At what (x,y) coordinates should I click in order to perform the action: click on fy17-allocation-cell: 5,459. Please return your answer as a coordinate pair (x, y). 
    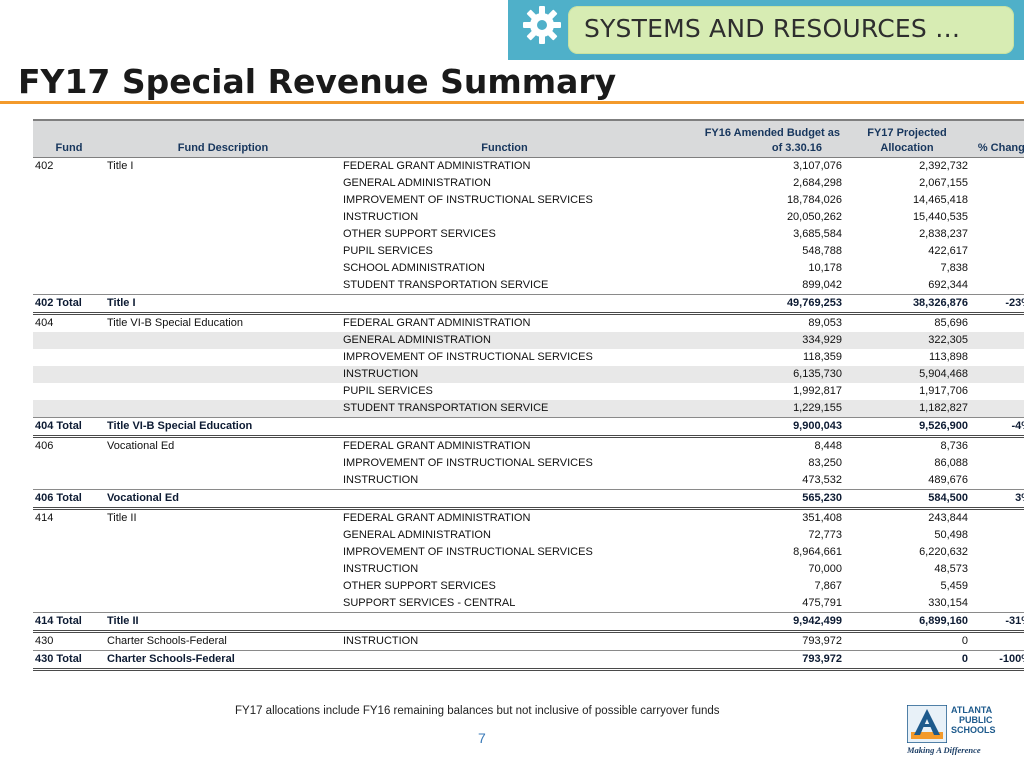
    Looking at the image, I should click on (907, 586).